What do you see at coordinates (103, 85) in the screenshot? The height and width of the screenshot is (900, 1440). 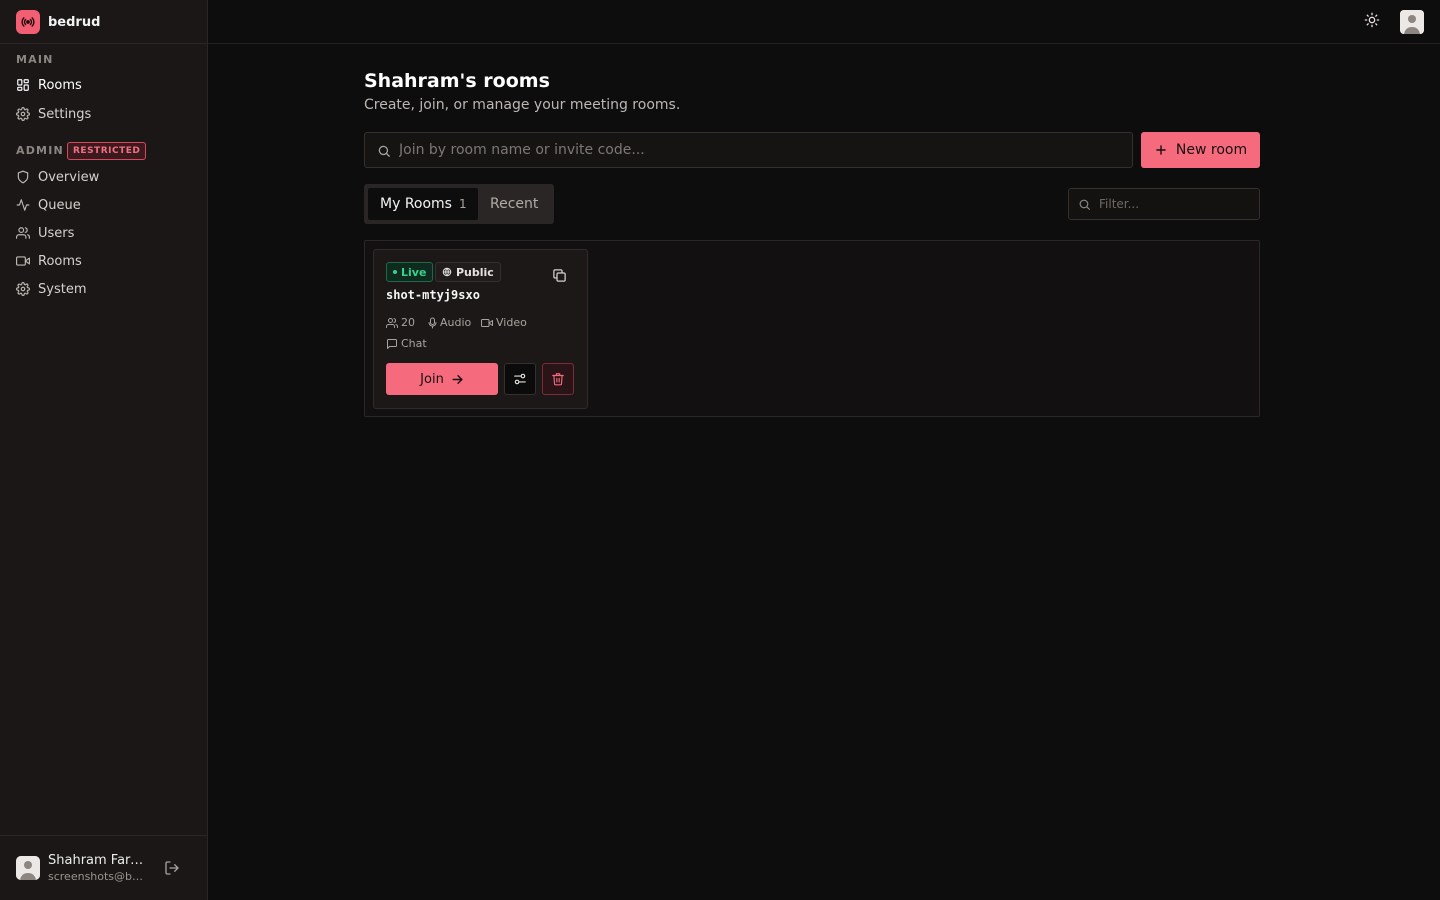 I see `sidebar-item-rooms: Rooms` at bounding box center [103, 85].